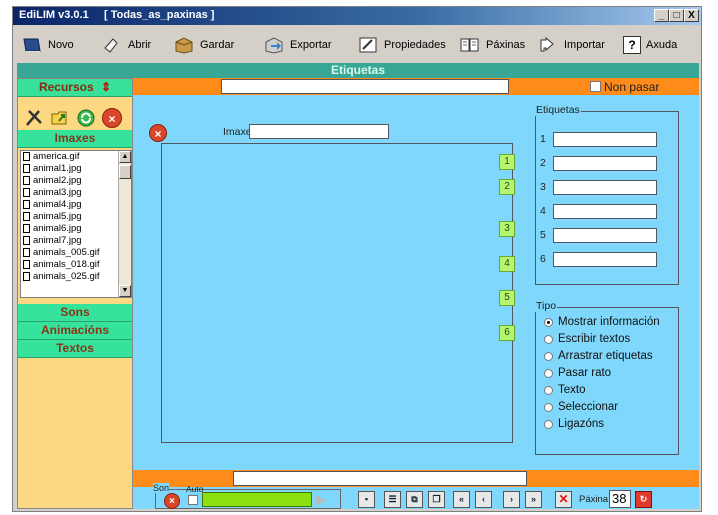 This screenshot has height=515, width=718. I want to click on exportar-button: Exportar, so click(297, 45).